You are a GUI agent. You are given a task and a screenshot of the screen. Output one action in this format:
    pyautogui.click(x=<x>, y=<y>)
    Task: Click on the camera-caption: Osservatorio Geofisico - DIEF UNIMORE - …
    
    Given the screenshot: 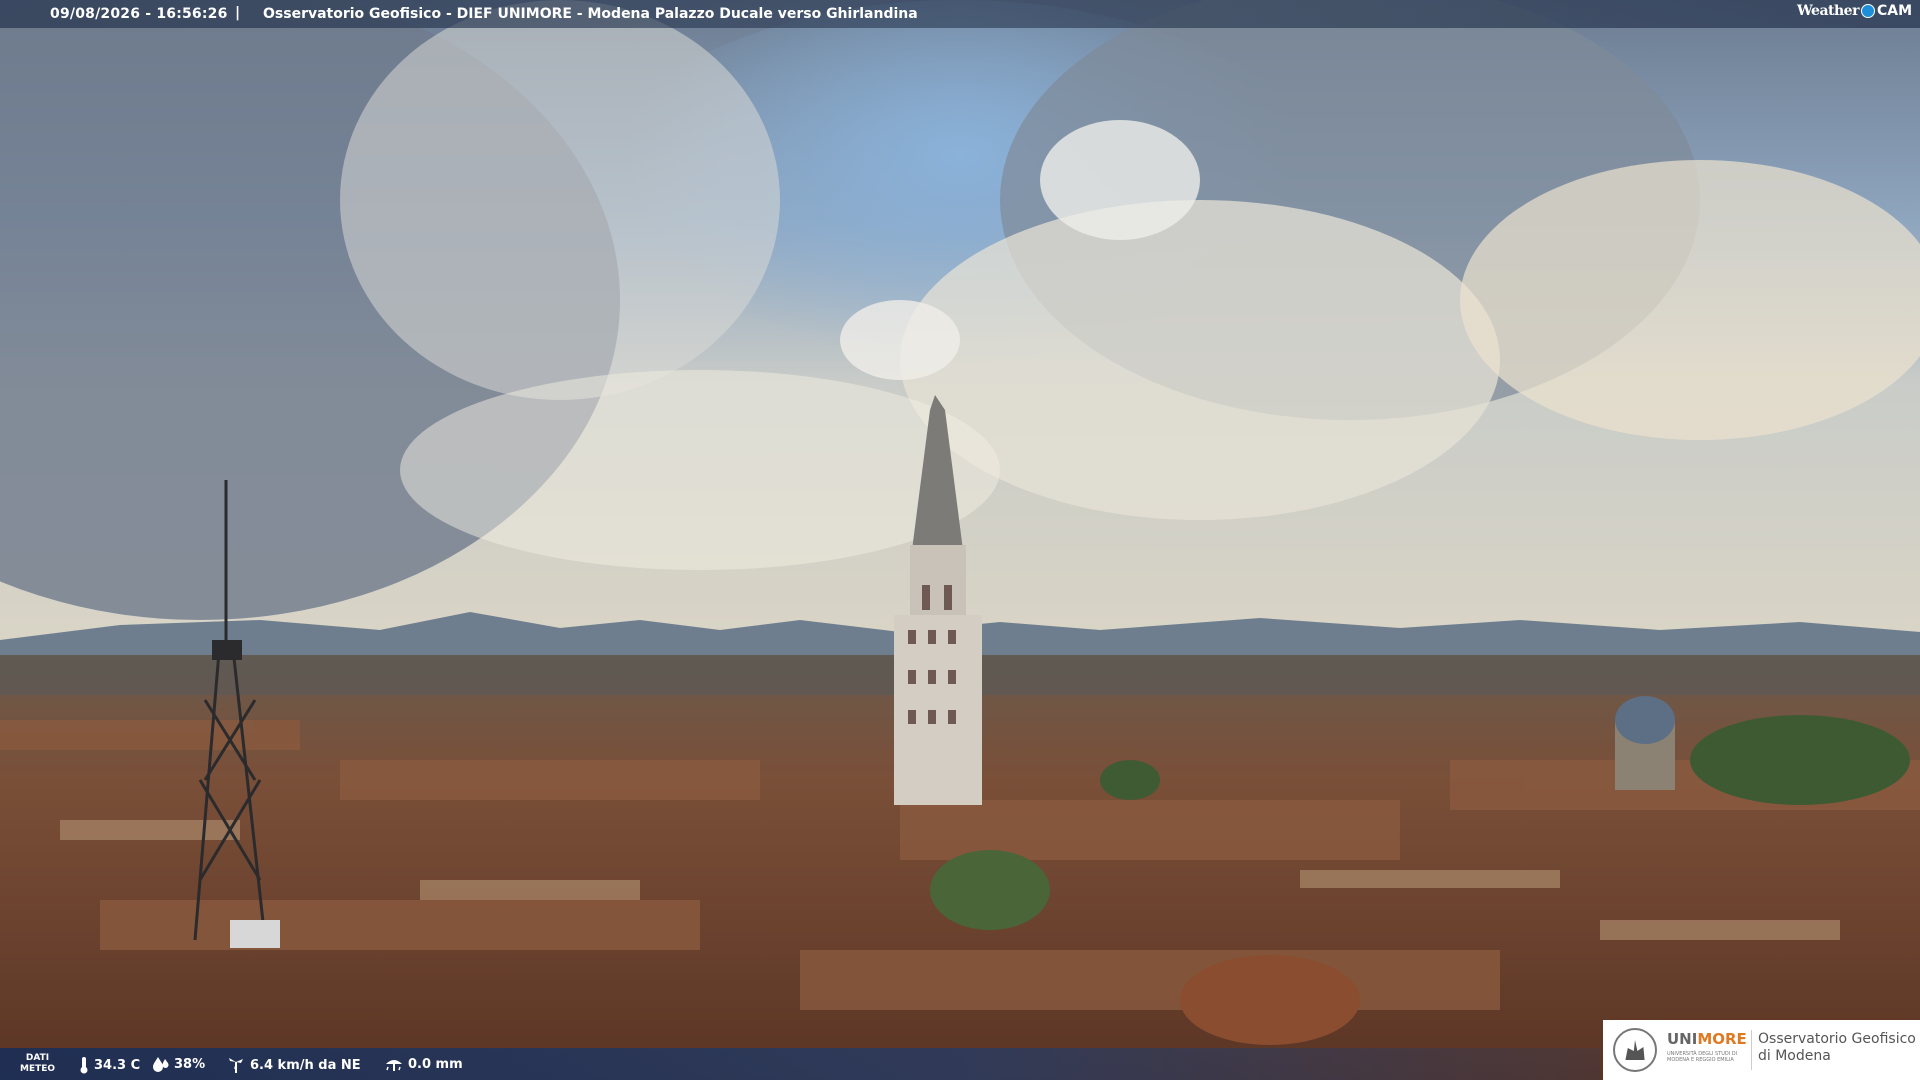 What is the action you would take?
    pyautogui.click(x=590, y=14)
    